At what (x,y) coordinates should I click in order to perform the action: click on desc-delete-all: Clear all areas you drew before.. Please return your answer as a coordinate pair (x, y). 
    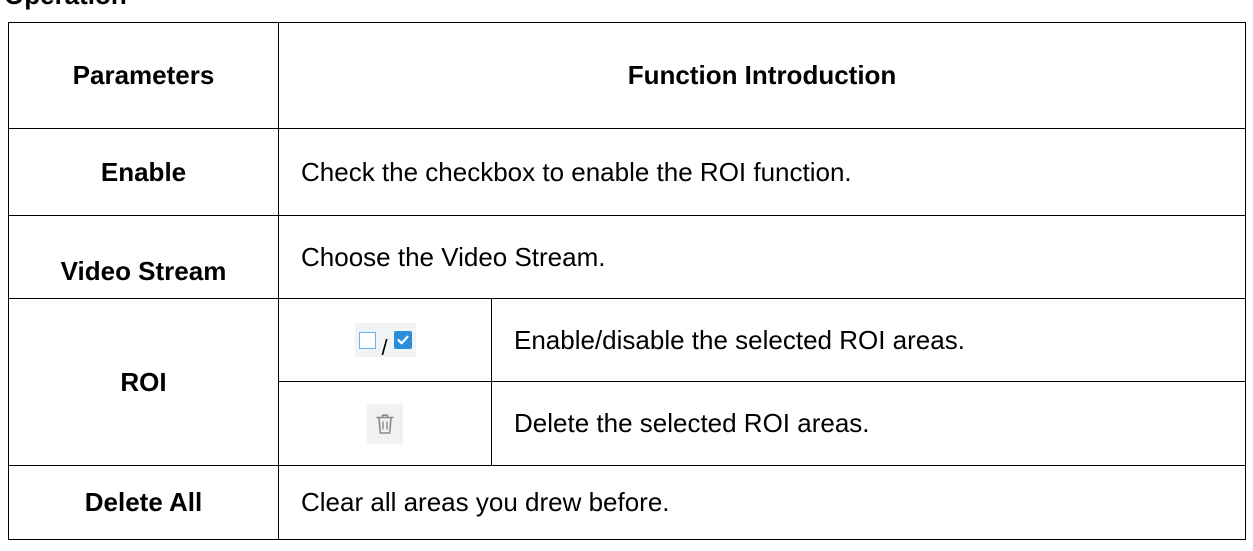
    Looking at the image, I should click on (762, 502).